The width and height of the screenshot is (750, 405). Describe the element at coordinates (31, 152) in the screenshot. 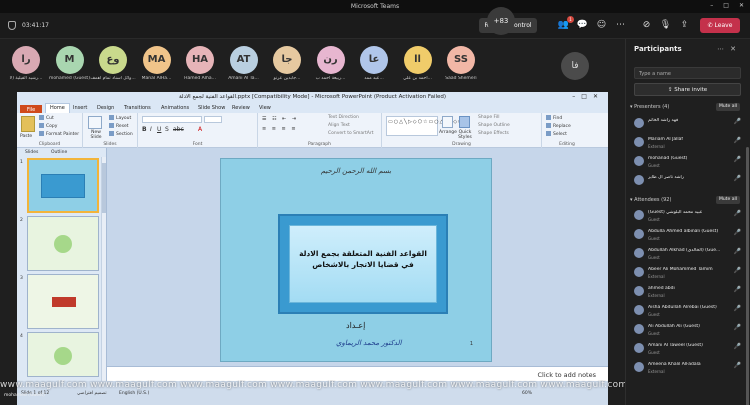

I see `tab-slides: Slides` at that location.